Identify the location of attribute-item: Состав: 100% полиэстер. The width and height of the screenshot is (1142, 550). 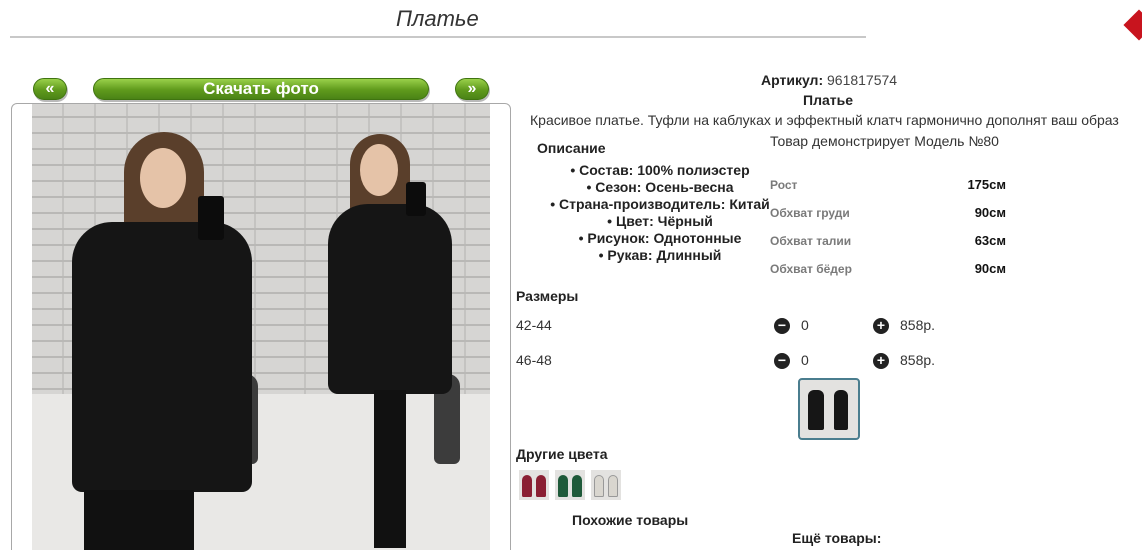
(660, 170).